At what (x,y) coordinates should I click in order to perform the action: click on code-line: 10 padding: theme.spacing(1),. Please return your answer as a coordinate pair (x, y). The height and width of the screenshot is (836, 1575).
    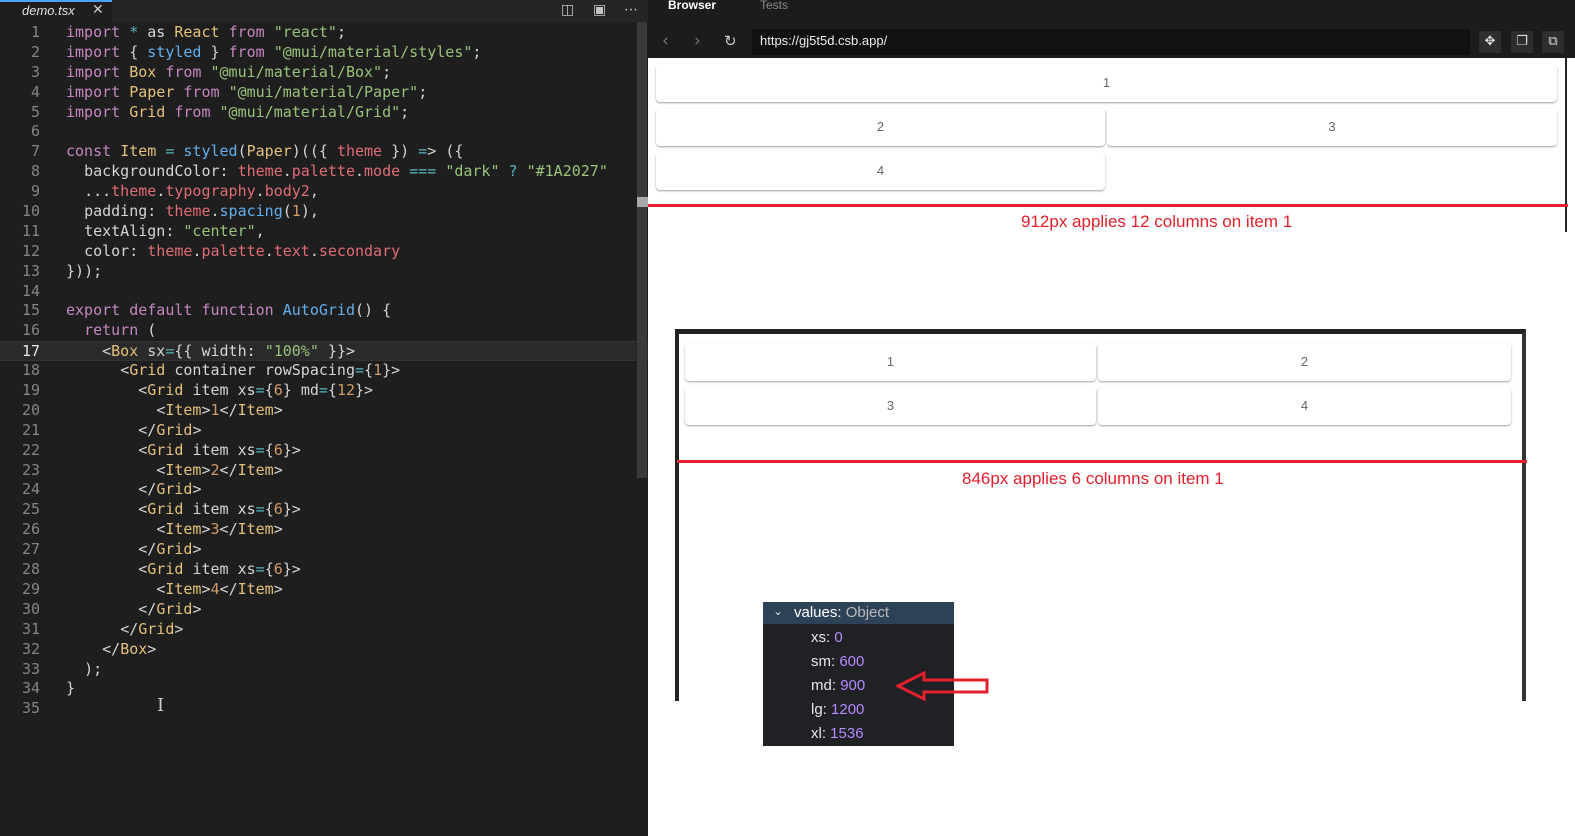
    Looking at the image, I should click on (324, 212).